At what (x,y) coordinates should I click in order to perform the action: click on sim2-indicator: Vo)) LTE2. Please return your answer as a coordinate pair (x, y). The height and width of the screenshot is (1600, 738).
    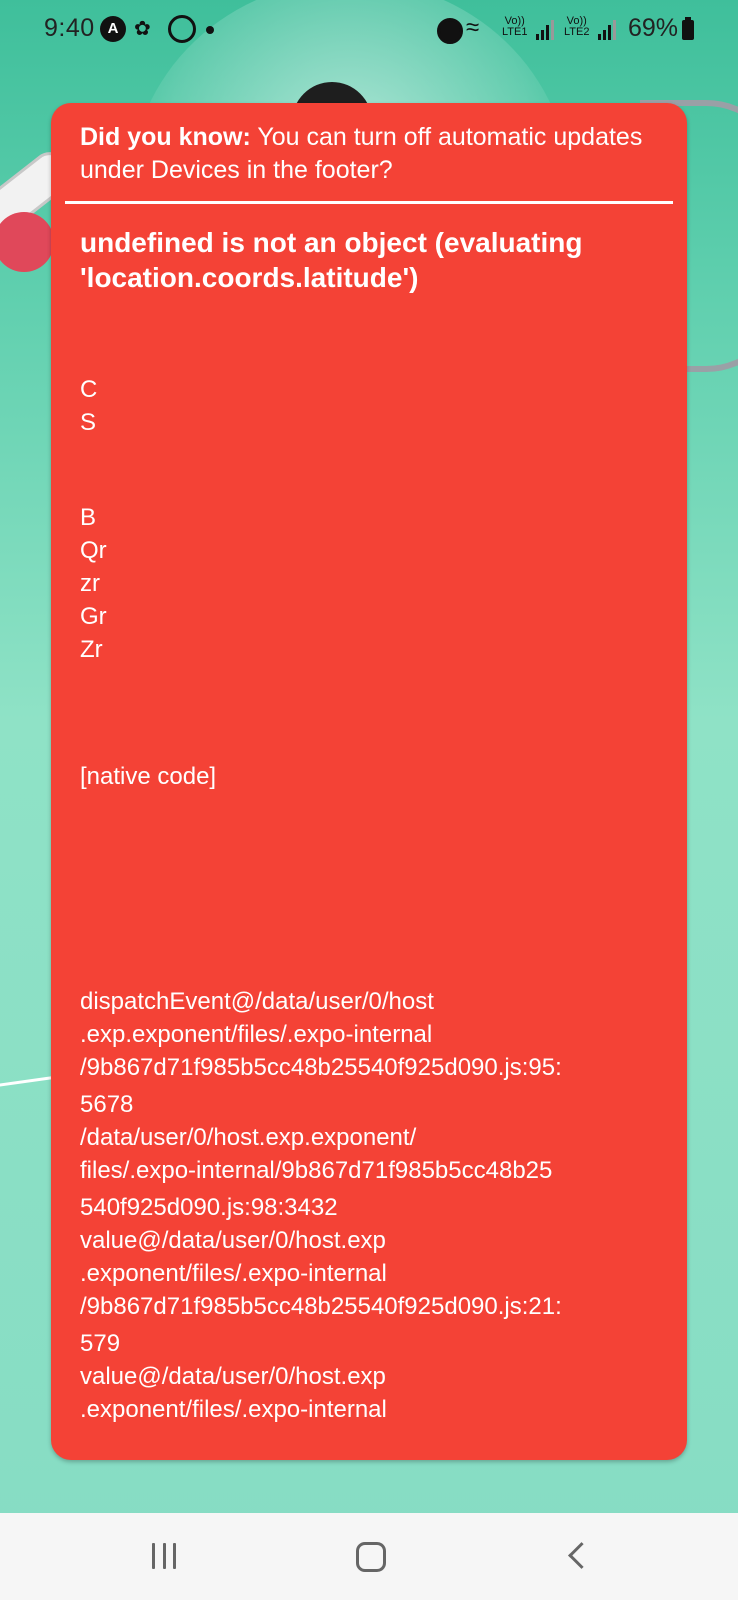
    Looking at the image, I should click on (576, 27).